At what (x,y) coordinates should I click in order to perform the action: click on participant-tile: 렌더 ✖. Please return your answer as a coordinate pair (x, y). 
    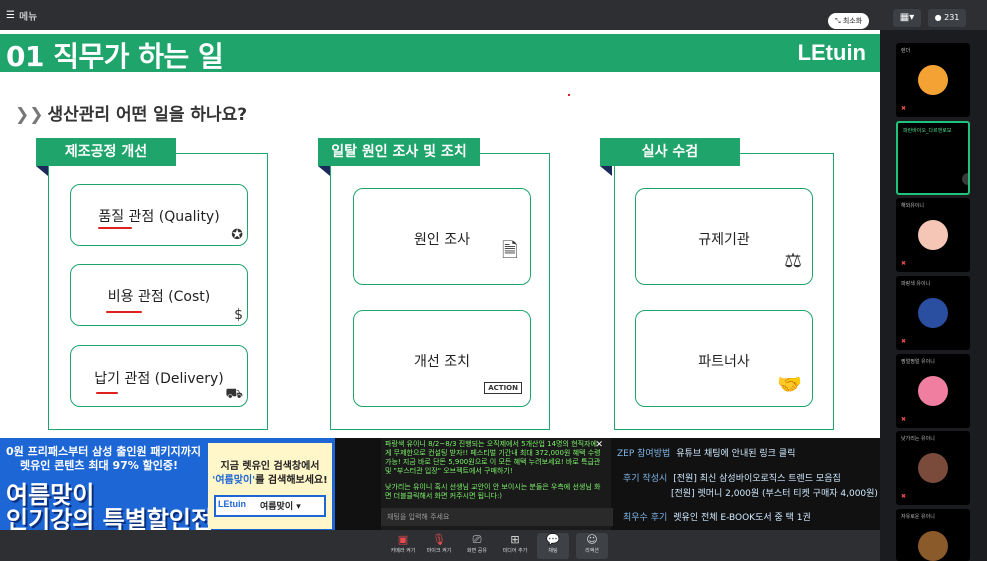
    Looking at the image, I should click on (933, 80).